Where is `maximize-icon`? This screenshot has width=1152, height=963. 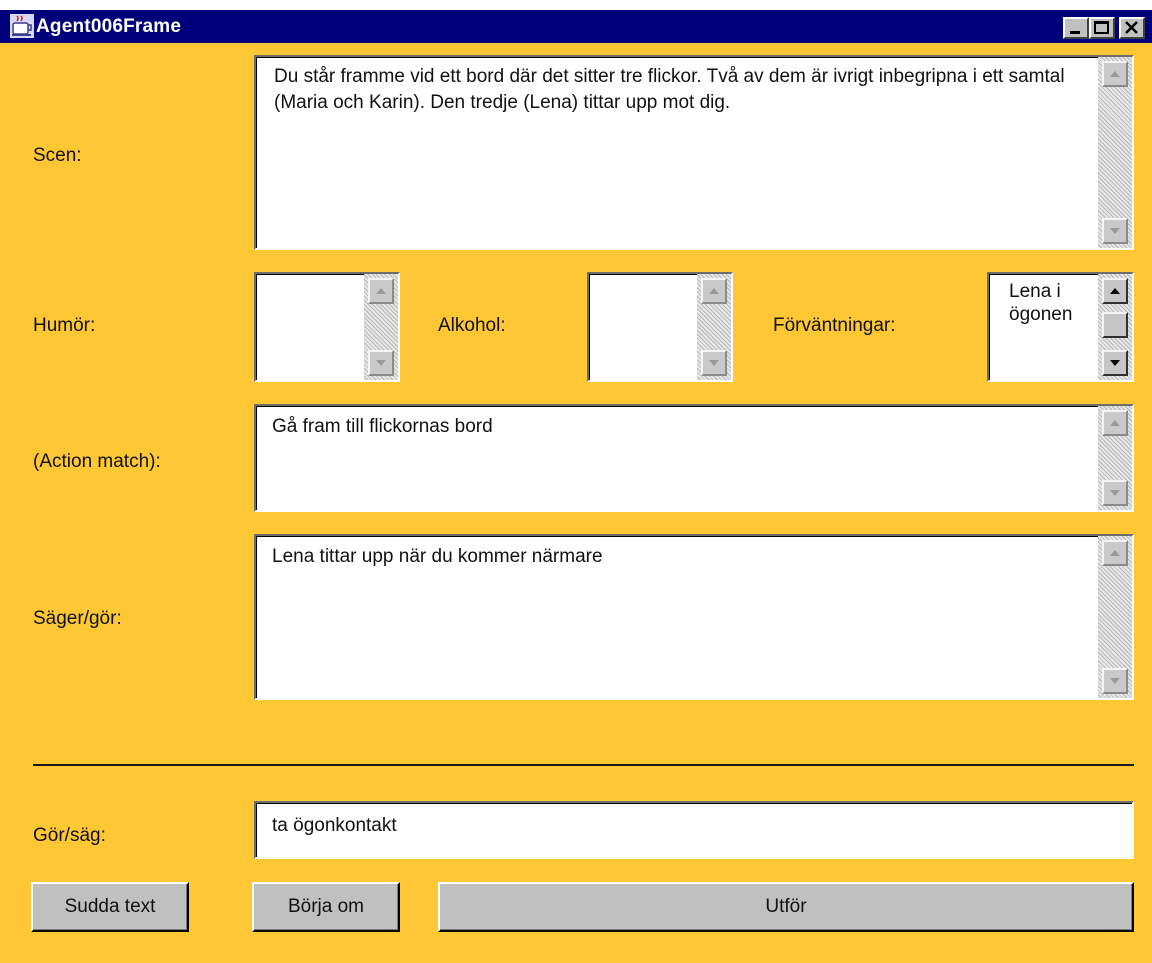 maximize-icon is located at coordinates (1101, 27).